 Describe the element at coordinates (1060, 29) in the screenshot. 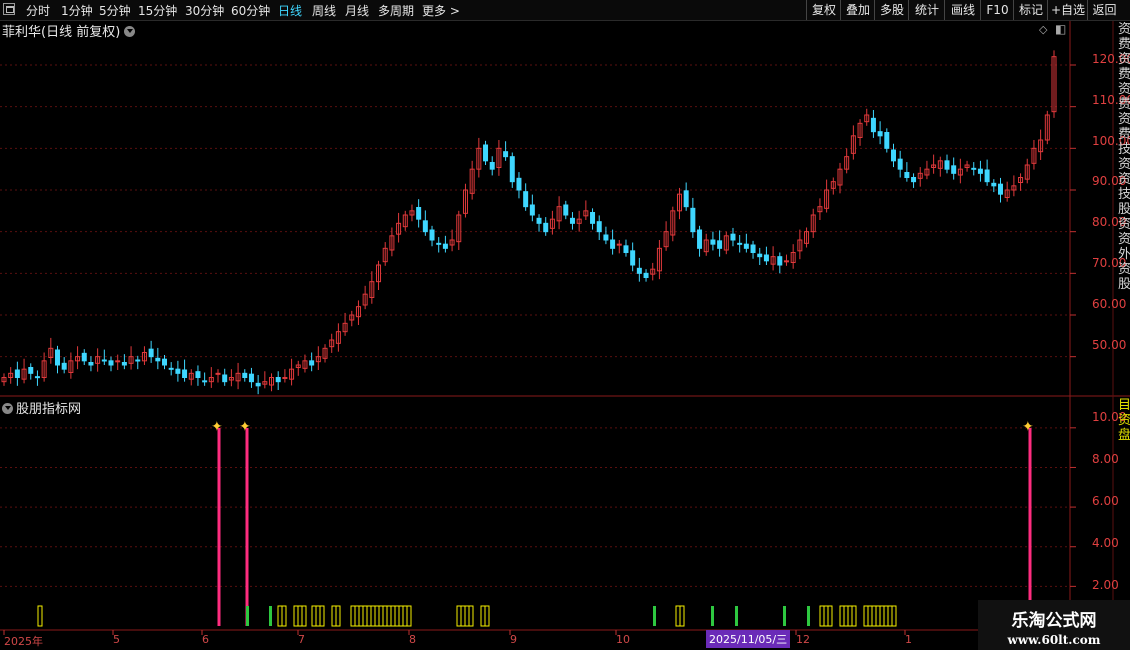

I see `panel-toggle-icon: ◧` at that location.